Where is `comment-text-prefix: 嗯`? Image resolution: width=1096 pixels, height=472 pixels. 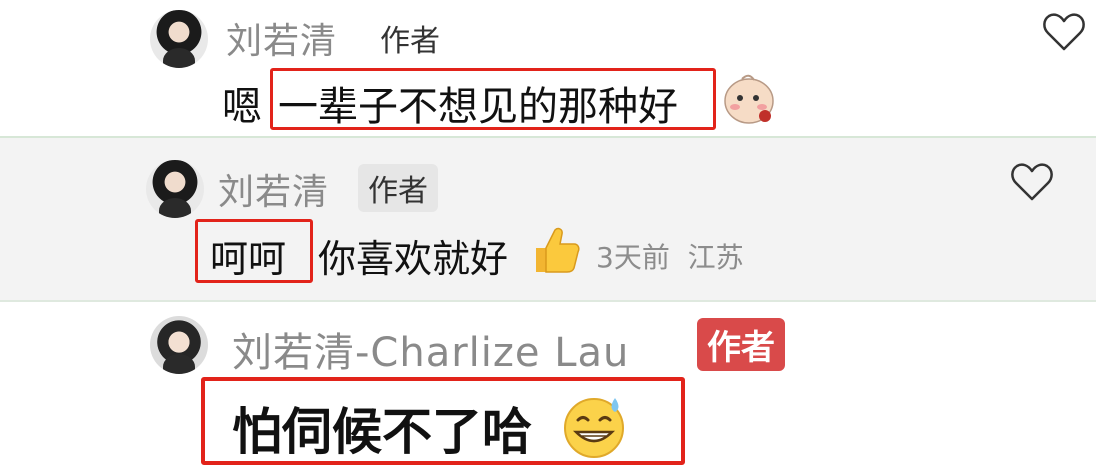 comment-text-prefix: 嗯 is located at coordinates (242, 107).